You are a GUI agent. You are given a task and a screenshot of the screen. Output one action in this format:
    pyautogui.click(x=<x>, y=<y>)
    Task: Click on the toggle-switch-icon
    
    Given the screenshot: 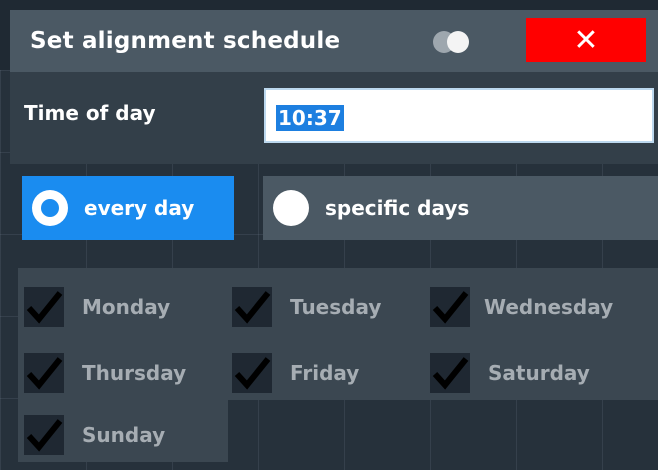 What is the action you would take?
    pyautogui.click(x=453, y=42)
    